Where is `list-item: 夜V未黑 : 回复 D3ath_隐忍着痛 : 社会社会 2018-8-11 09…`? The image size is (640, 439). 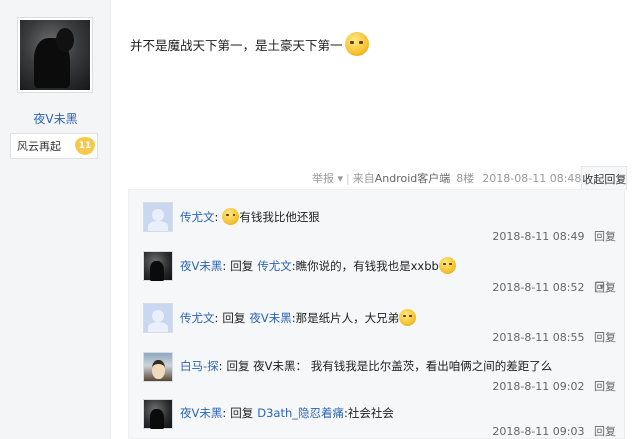
list-item: 夜V未黑 : 回复 D3ath_隐忍着痛 : 社会社会 2018-8-11 09… is located at coordinates (378, 419).